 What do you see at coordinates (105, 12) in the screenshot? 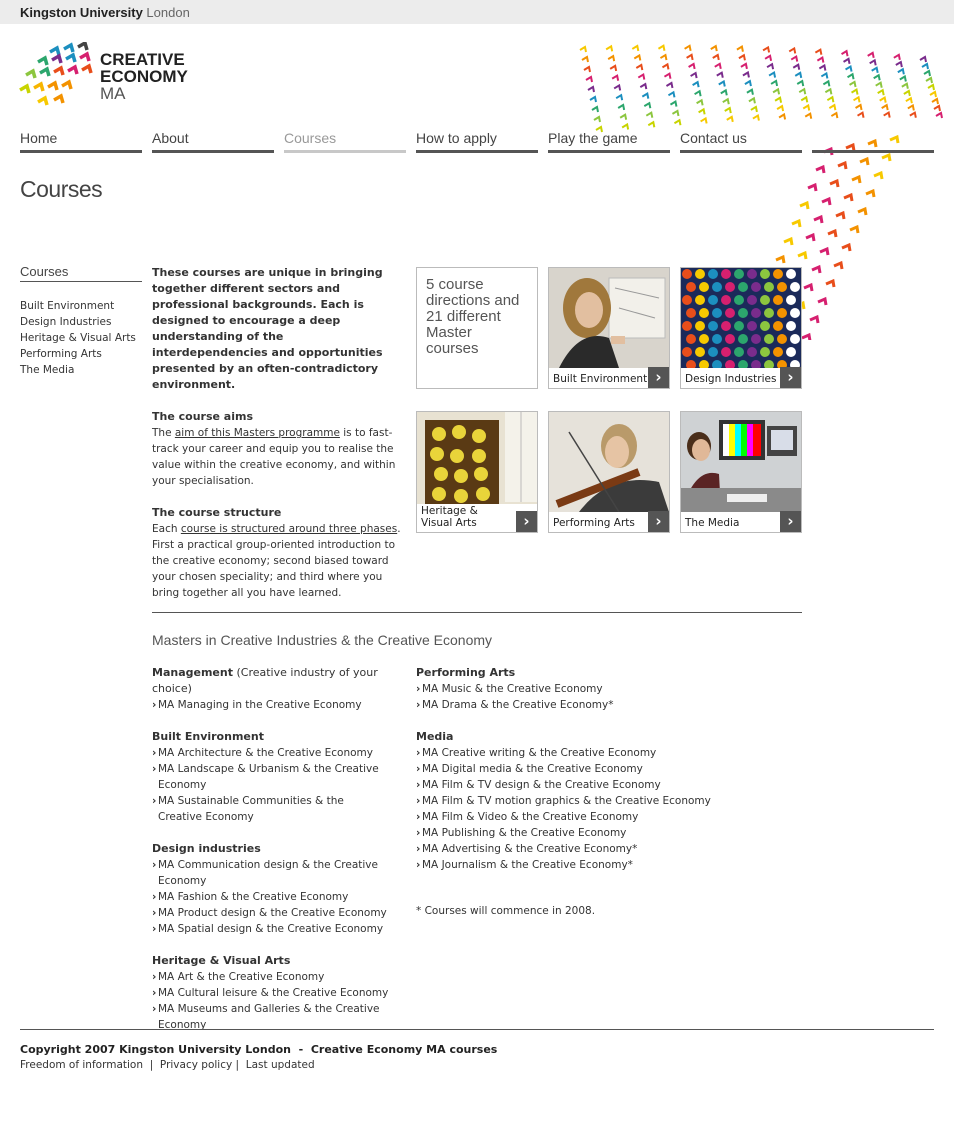
I see `university-name: Kingston University London` at bounding box center [105, 12].